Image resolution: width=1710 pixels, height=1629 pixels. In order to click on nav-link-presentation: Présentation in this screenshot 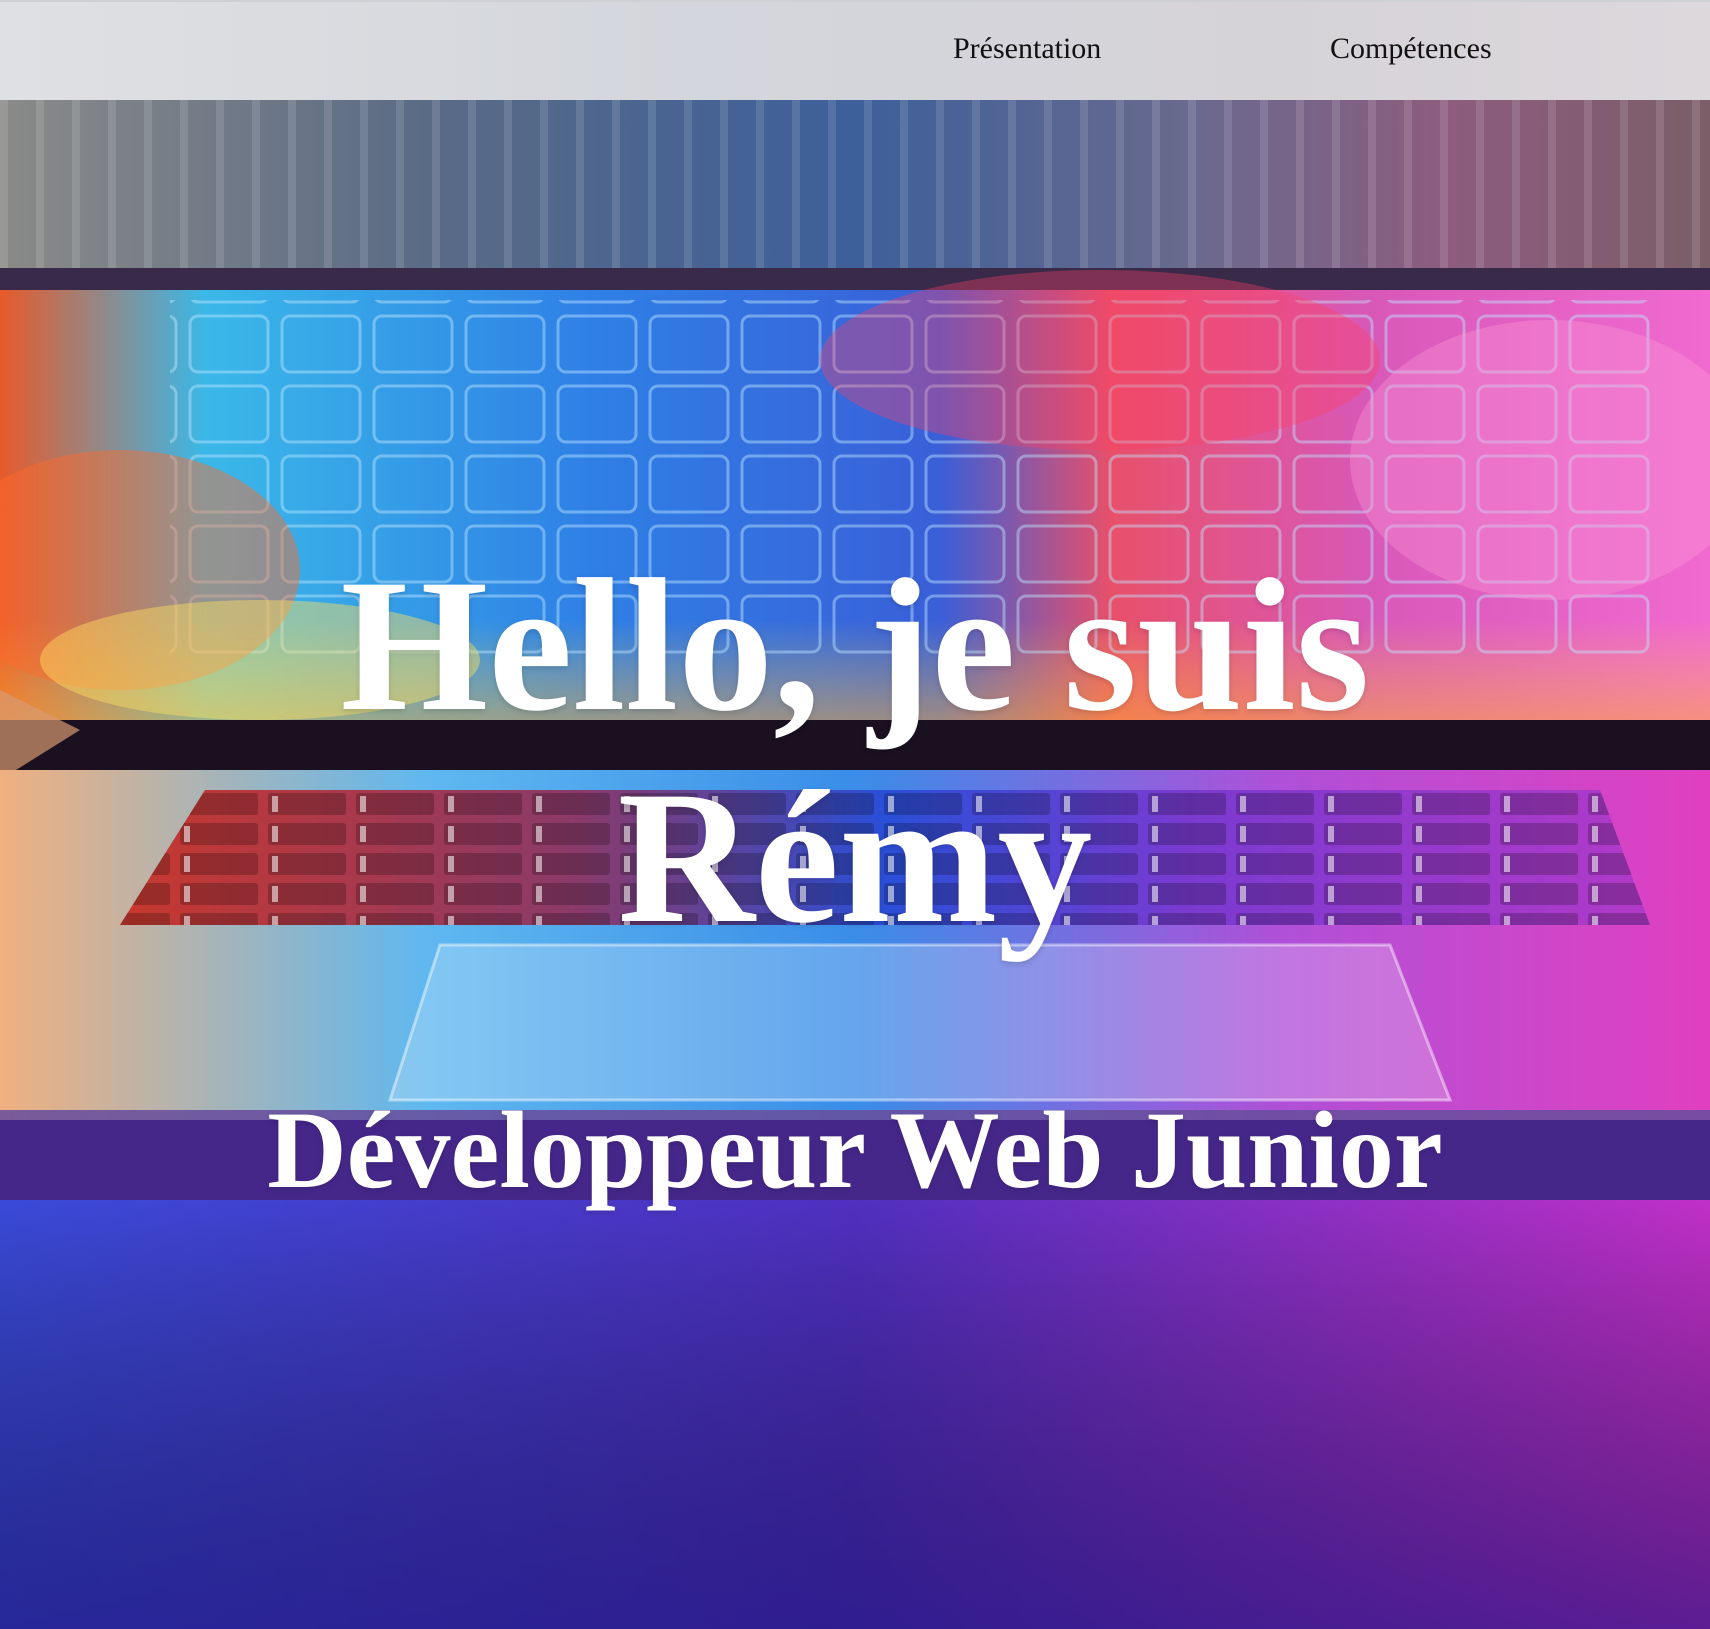, I will do `click(1027, 49)`.